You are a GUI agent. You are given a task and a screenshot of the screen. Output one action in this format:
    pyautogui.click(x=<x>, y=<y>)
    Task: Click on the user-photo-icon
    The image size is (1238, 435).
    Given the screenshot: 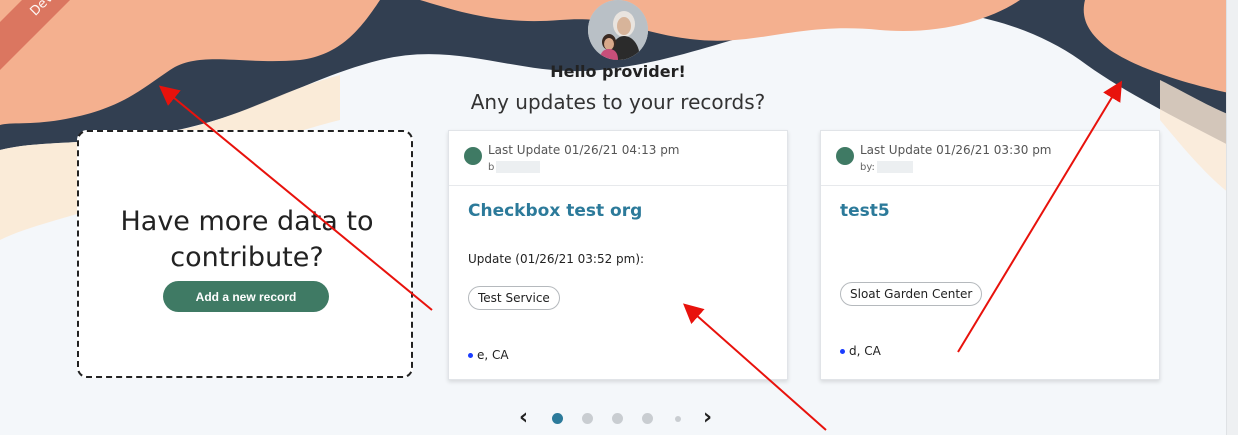 What is the action you would take?
    pyautogui.click(x=618, y=30)
    